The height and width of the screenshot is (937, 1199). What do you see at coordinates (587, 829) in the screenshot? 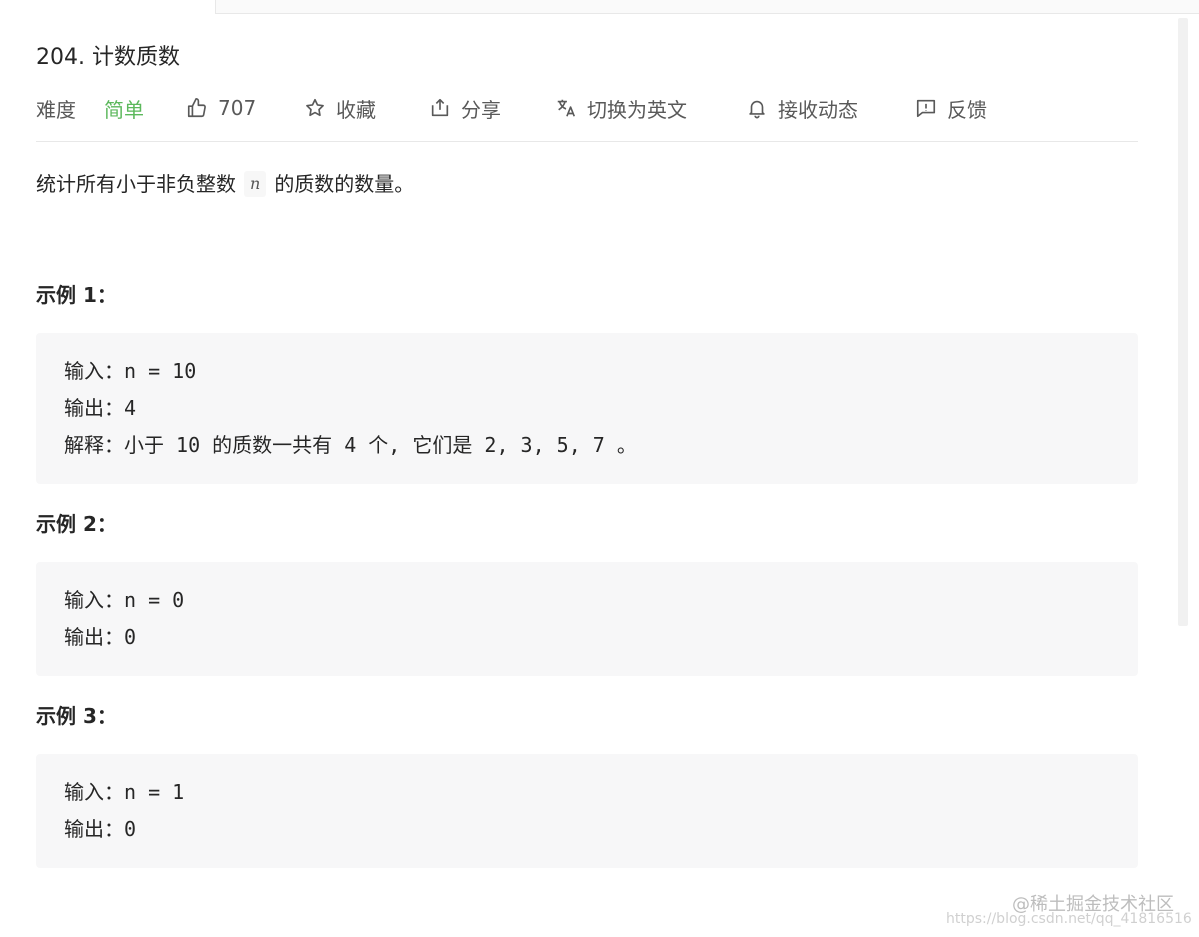
I see `example-3-output: 输出：0` at bounding box center [587, 829].